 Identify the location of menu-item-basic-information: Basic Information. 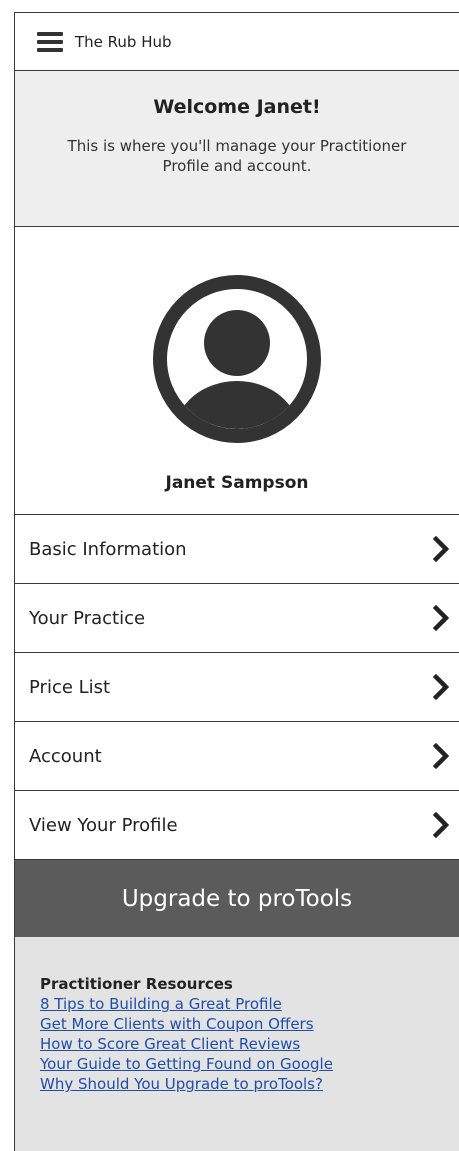
(237, 549).